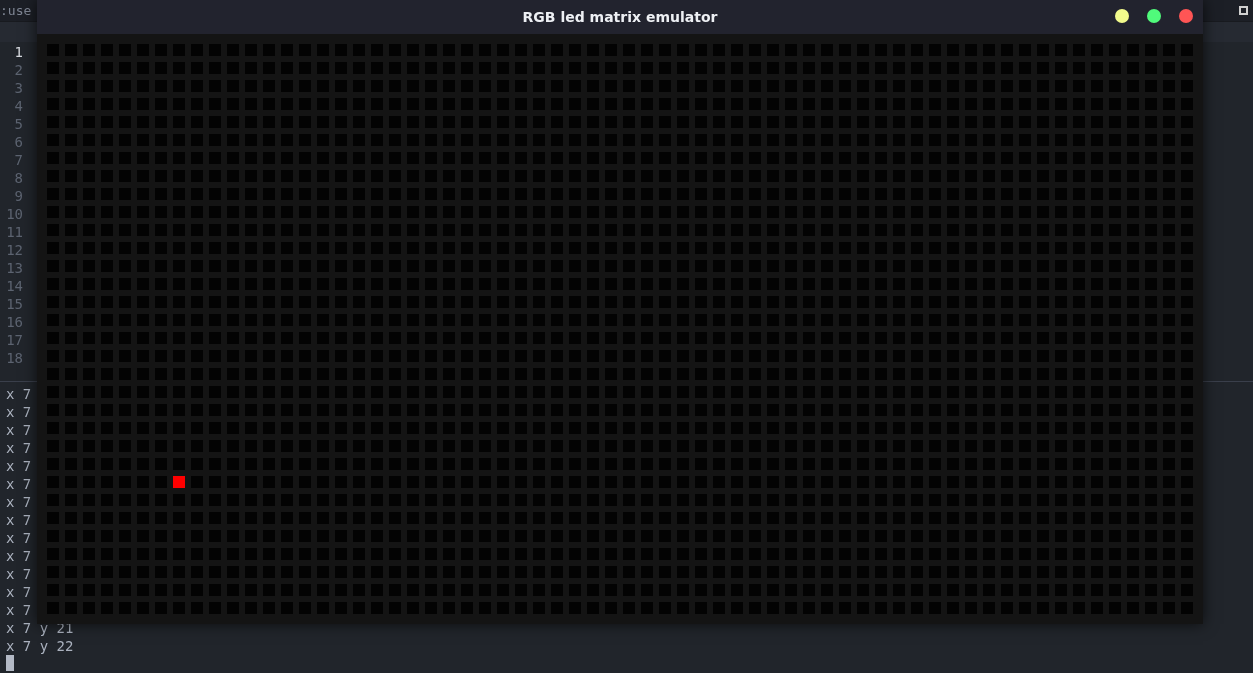 The width and height of the screenshot is (1253, 673). I want to click on line-number: 3, so click(18, 88).